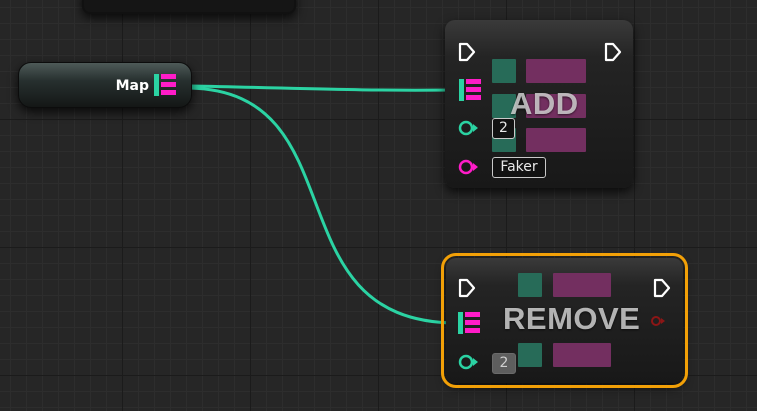 This screenshot has width=757, height=411. Describe the element at coordinates (189, 7) in the screenshot. I see `partial-offscreen-node` at that location.